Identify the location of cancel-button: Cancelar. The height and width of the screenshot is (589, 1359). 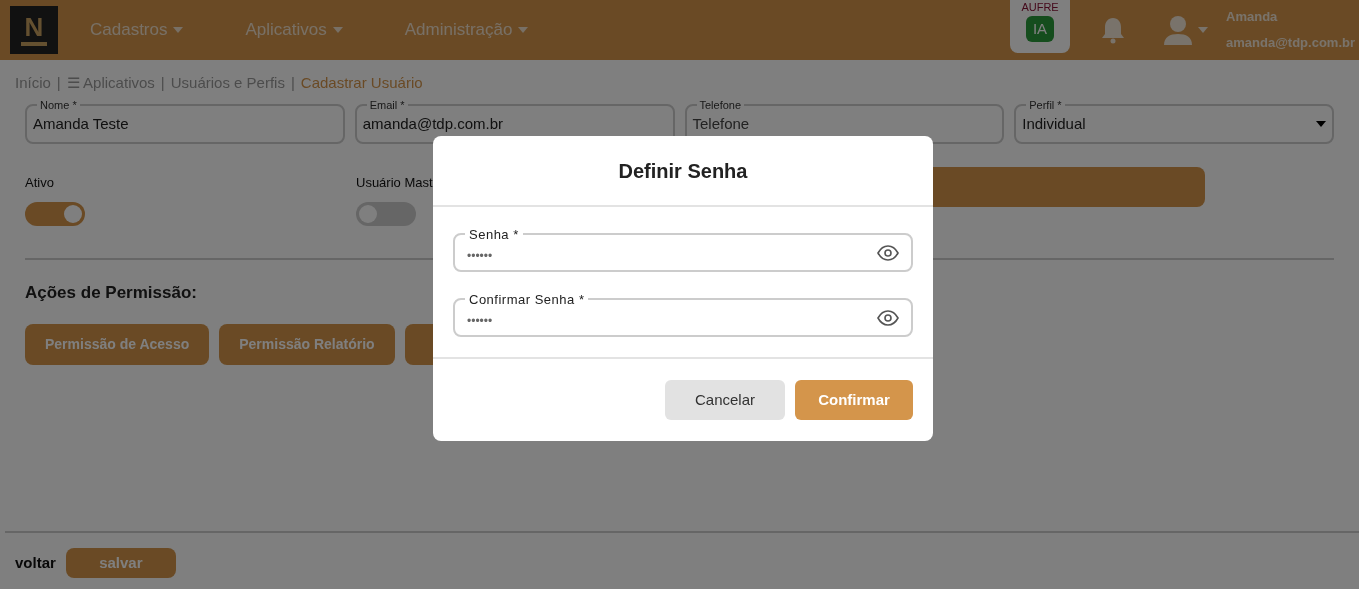
(725, 400).